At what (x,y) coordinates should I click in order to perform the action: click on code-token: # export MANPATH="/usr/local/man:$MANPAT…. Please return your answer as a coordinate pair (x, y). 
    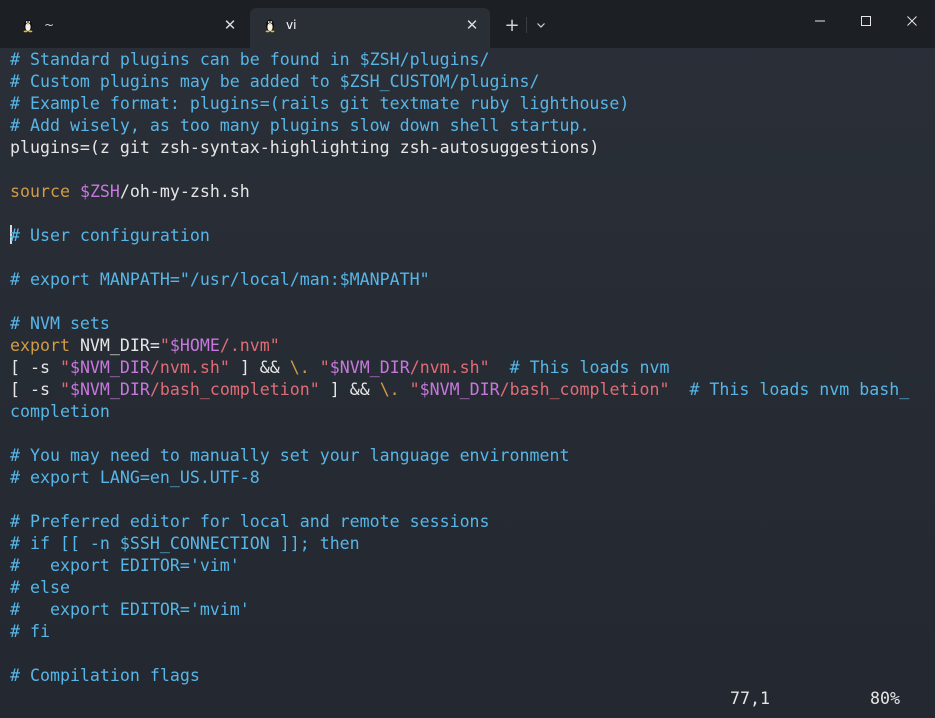
    Looking at the image, I should click on (220, 279).